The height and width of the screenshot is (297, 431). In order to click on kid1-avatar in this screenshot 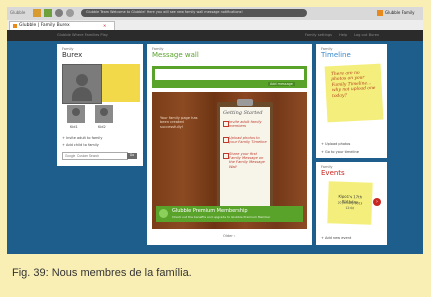, I will do `click(76, 114)`.